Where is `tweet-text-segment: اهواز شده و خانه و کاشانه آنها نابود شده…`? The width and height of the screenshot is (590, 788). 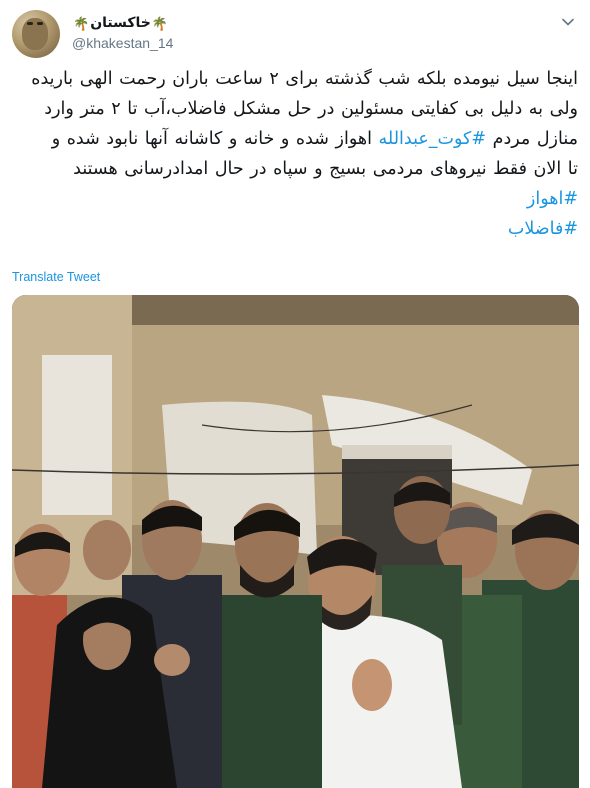 tweet-text-segment: اهواز شده و خانه و کاشانه آنها نابود شده… is located at coordinates (215, 139).